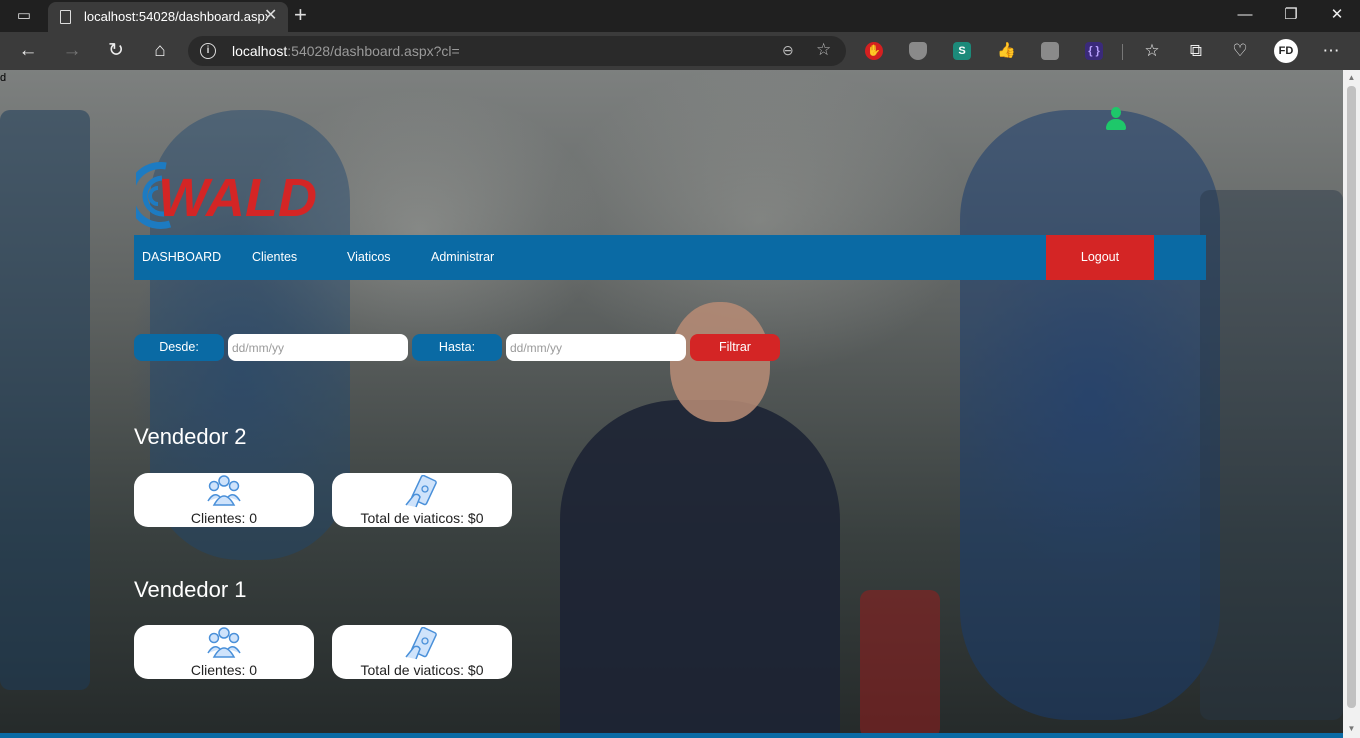 This screenshot has height=738, width=1360. Describe the element at coordinates (1006, 51) in the screenshot. I see `thumb-extension-icon: 👍` at that location.